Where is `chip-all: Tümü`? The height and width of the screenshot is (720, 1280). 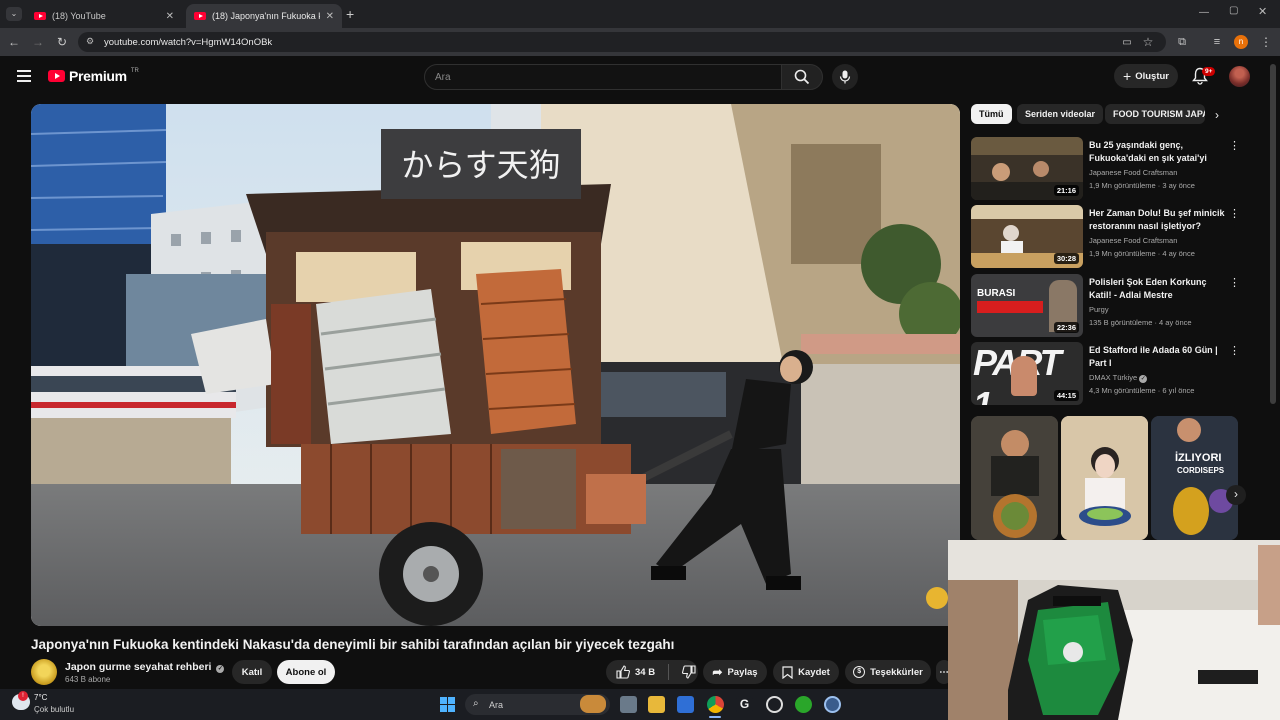 chip-all: Tümü is located at coordinates (991, 114).